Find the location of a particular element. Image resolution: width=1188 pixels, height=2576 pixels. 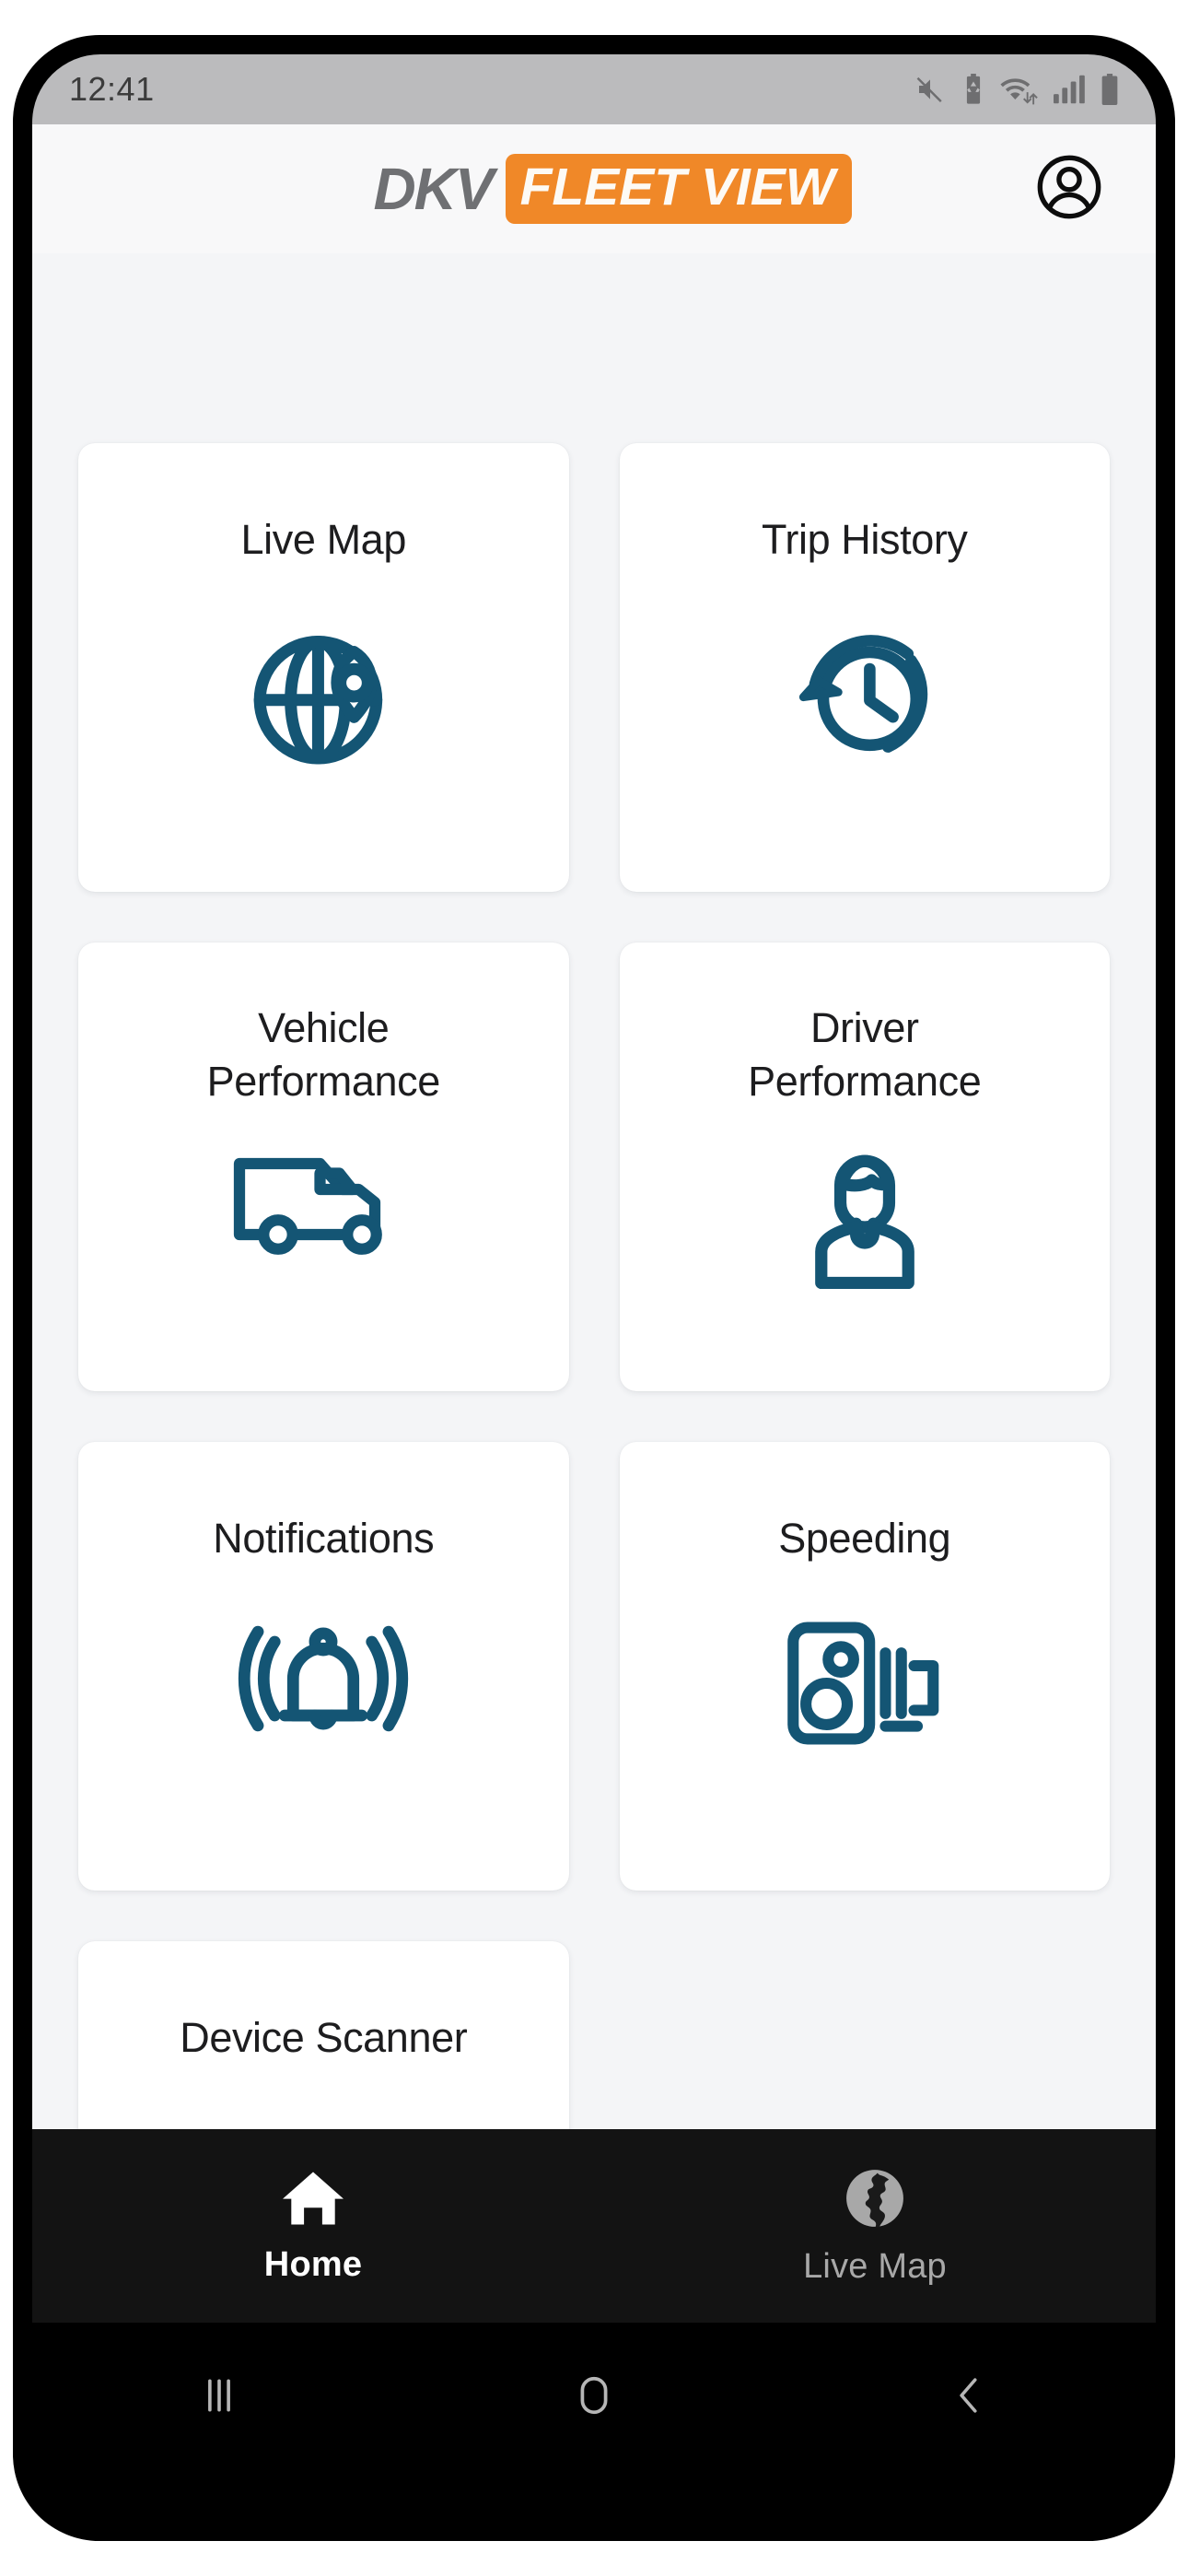

mute-icon is located at coordinates (930, 89).